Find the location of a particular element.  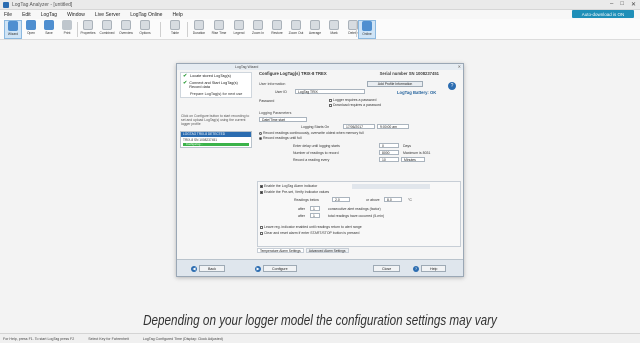

toolbar-save-button: Save is located at coordinates (49, 29).